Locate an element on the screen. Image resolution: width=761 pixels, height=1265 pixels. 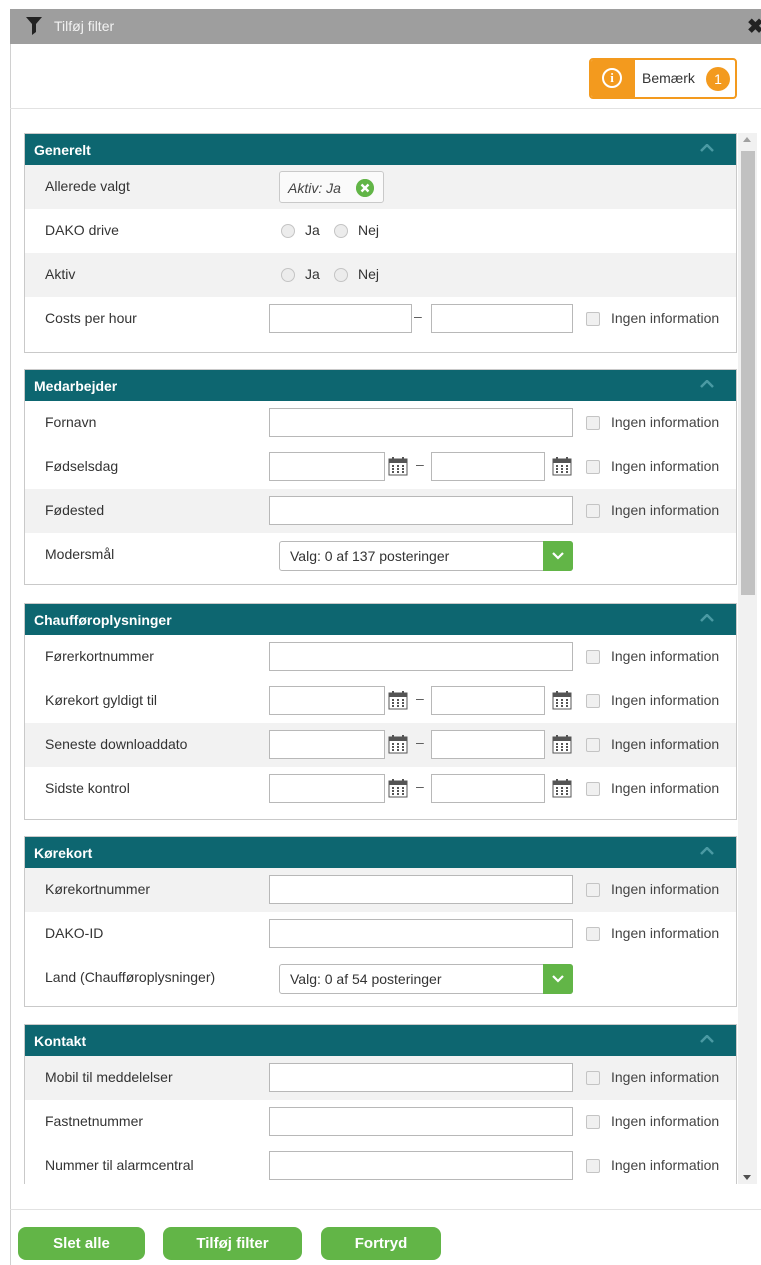
row-landline: Fastnetnummer Ingen information is located at coordinates (380, 1122).